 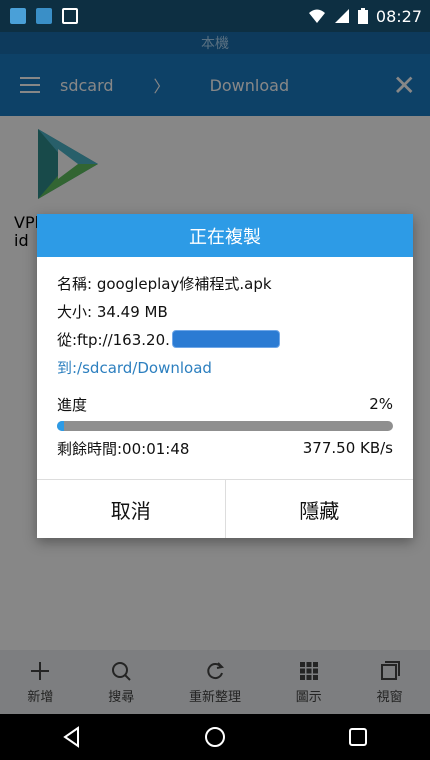 What do you see at coordinates (316, 16) in the screenshot?
I see `wifi-icon` at bounding box center [316, 16].